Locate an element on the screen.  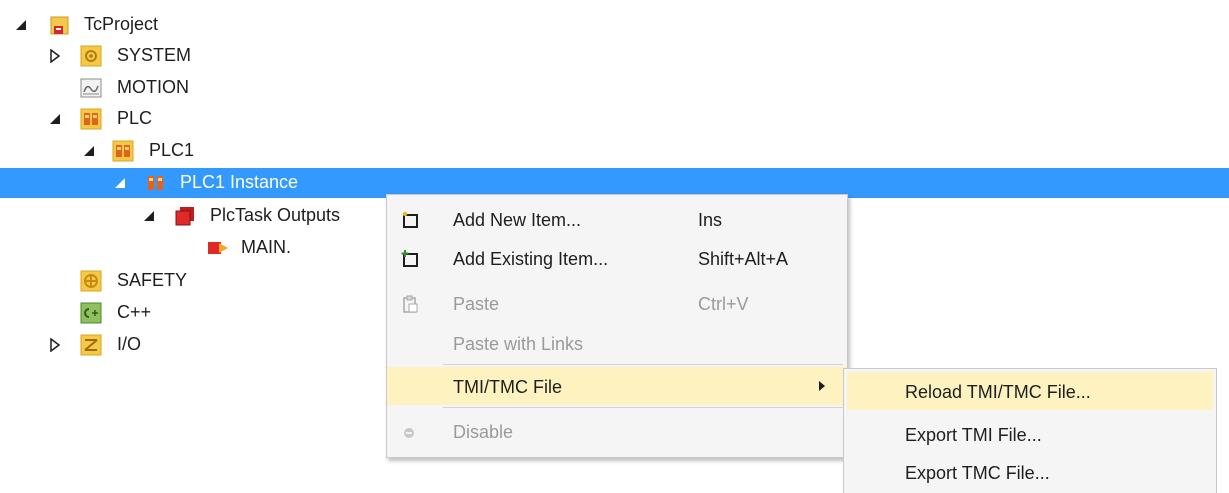
cpp-icon is located at coordinates (91, 313).